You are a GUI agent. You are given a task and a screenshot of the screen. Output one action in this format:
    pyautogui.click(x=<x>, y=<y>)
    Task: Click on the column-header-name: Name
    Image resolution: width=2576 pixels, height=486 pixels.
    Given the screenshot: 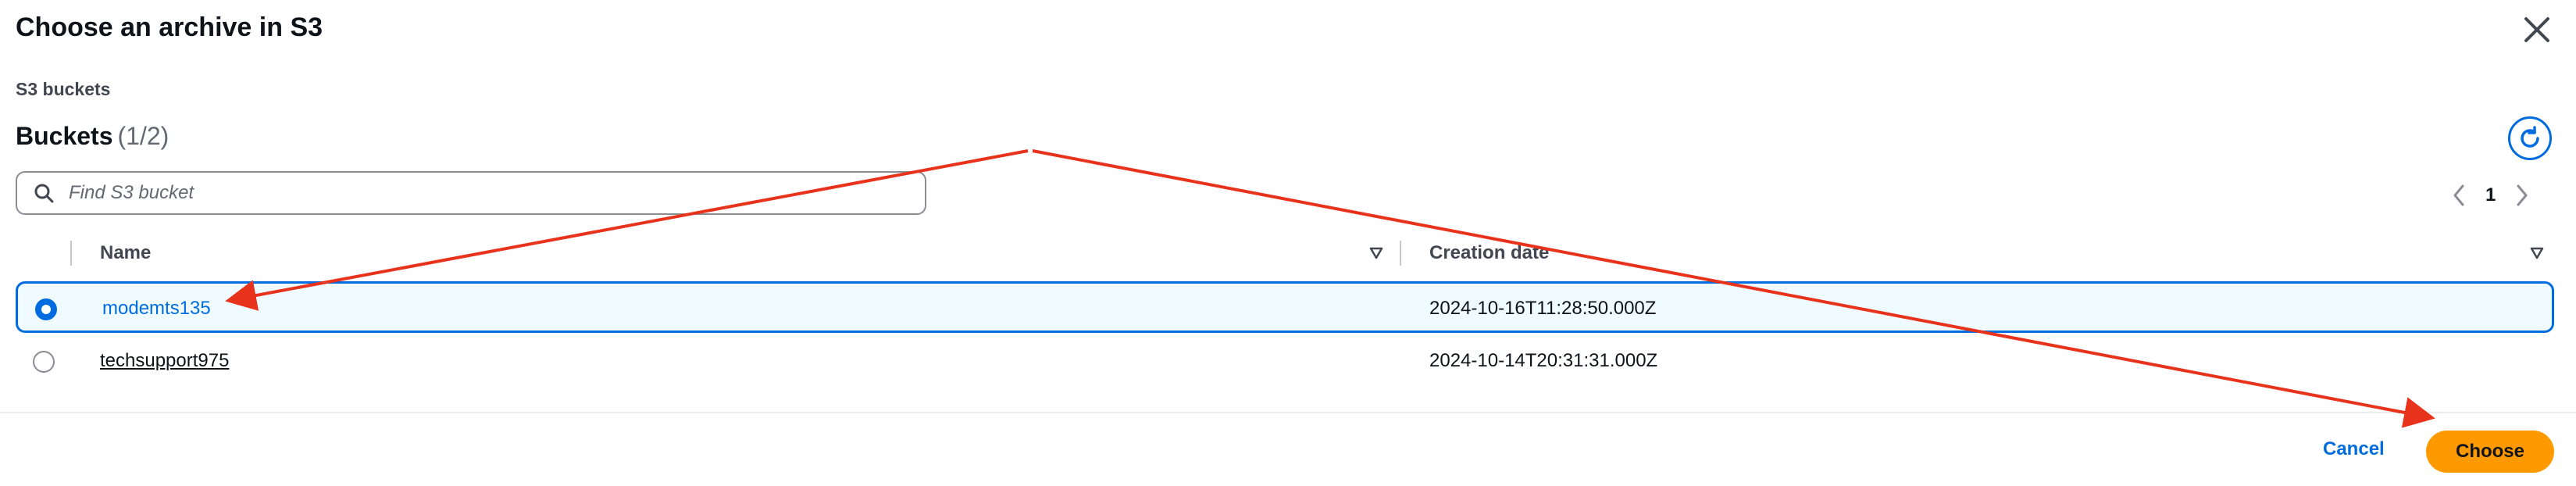 What is the action you would take?
    pyautogui.click(x=125, y=253)
    